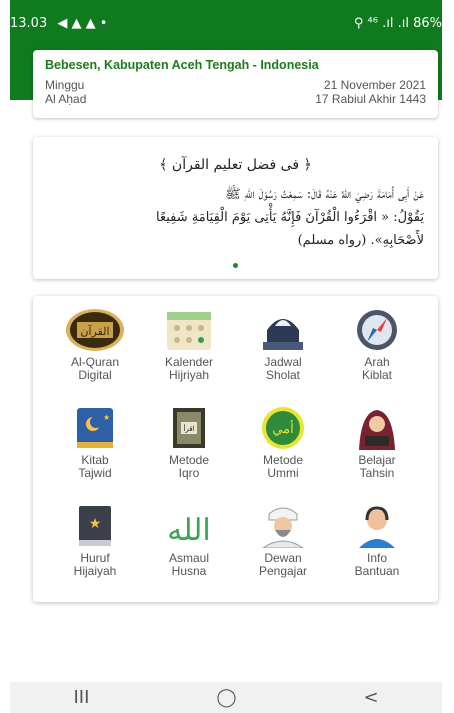  What do you see at coordinates (29, 23) in the screenshot?
I see `clock: 13.03` at bounding box center [29, 23].